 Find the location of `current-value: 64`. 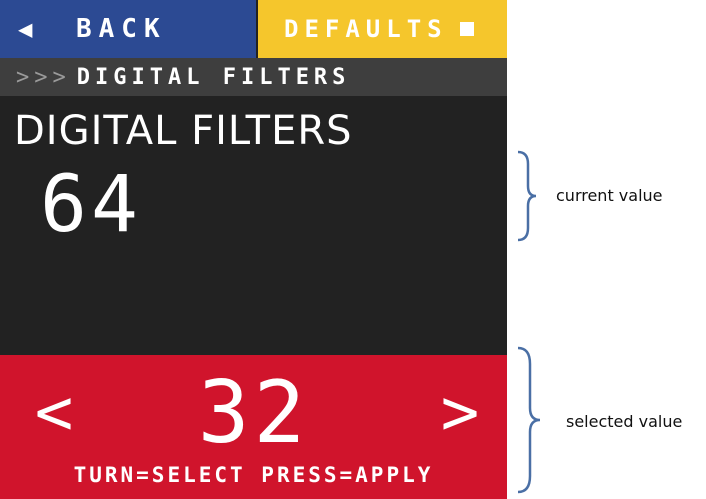

current-value: 64 is located at coordinates (91, 205).